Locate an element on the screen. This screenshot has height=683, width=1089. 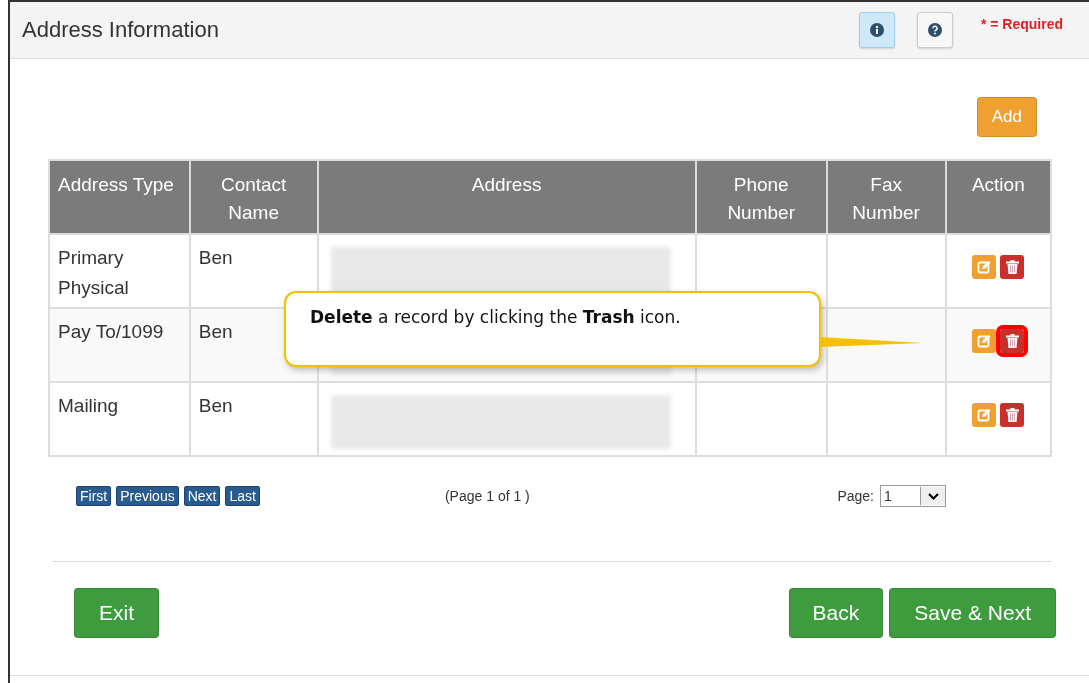
save-next-button: Save & Next is located at coordinates (972, 613).